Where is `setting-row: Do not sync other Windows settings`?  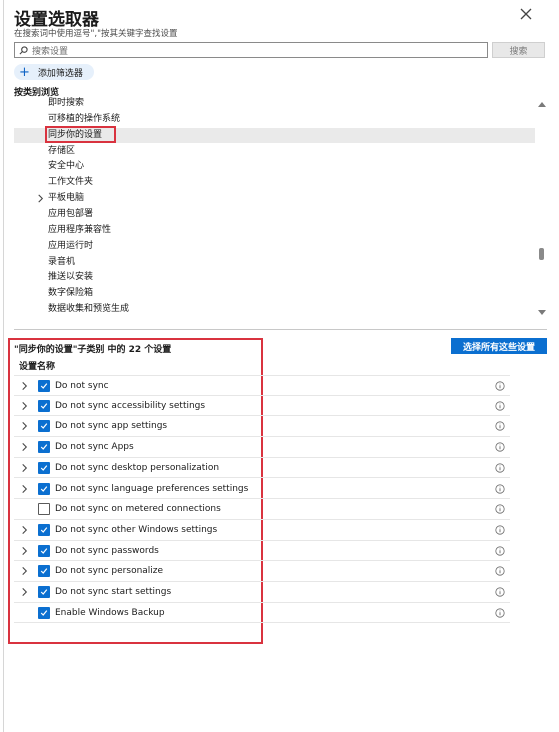
setting-row: Do not sync other Windows settings is located at coordinates (262, 530).